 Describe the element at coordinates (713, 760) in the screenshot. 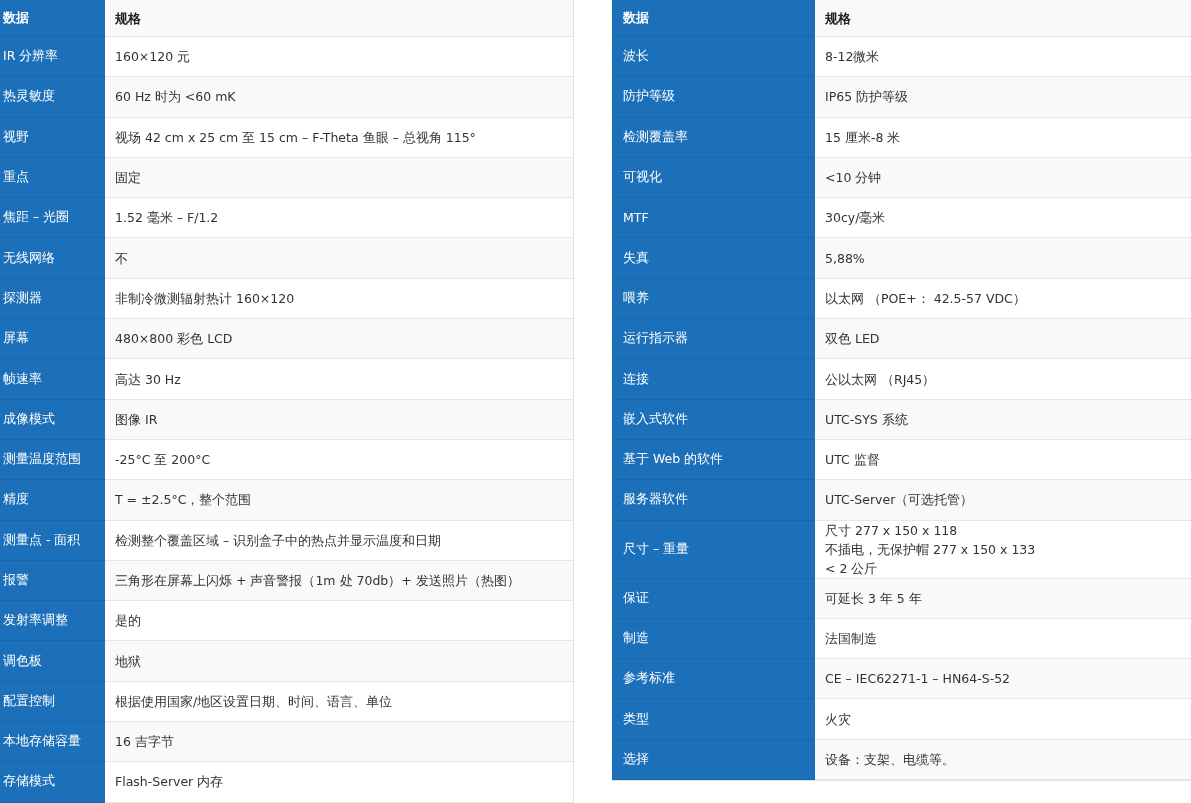

I see `spec-name: 选择` at that location.